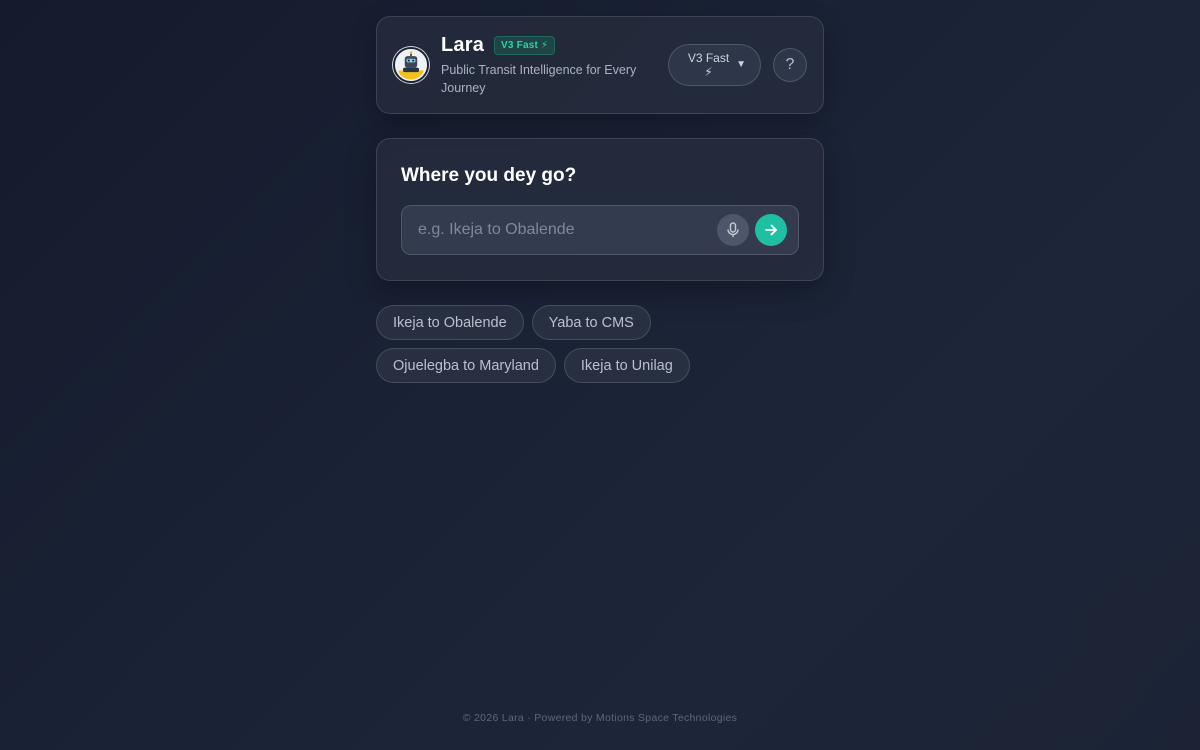 The image size is (1200, 750). I want to click on search-box, so click(600, 230).